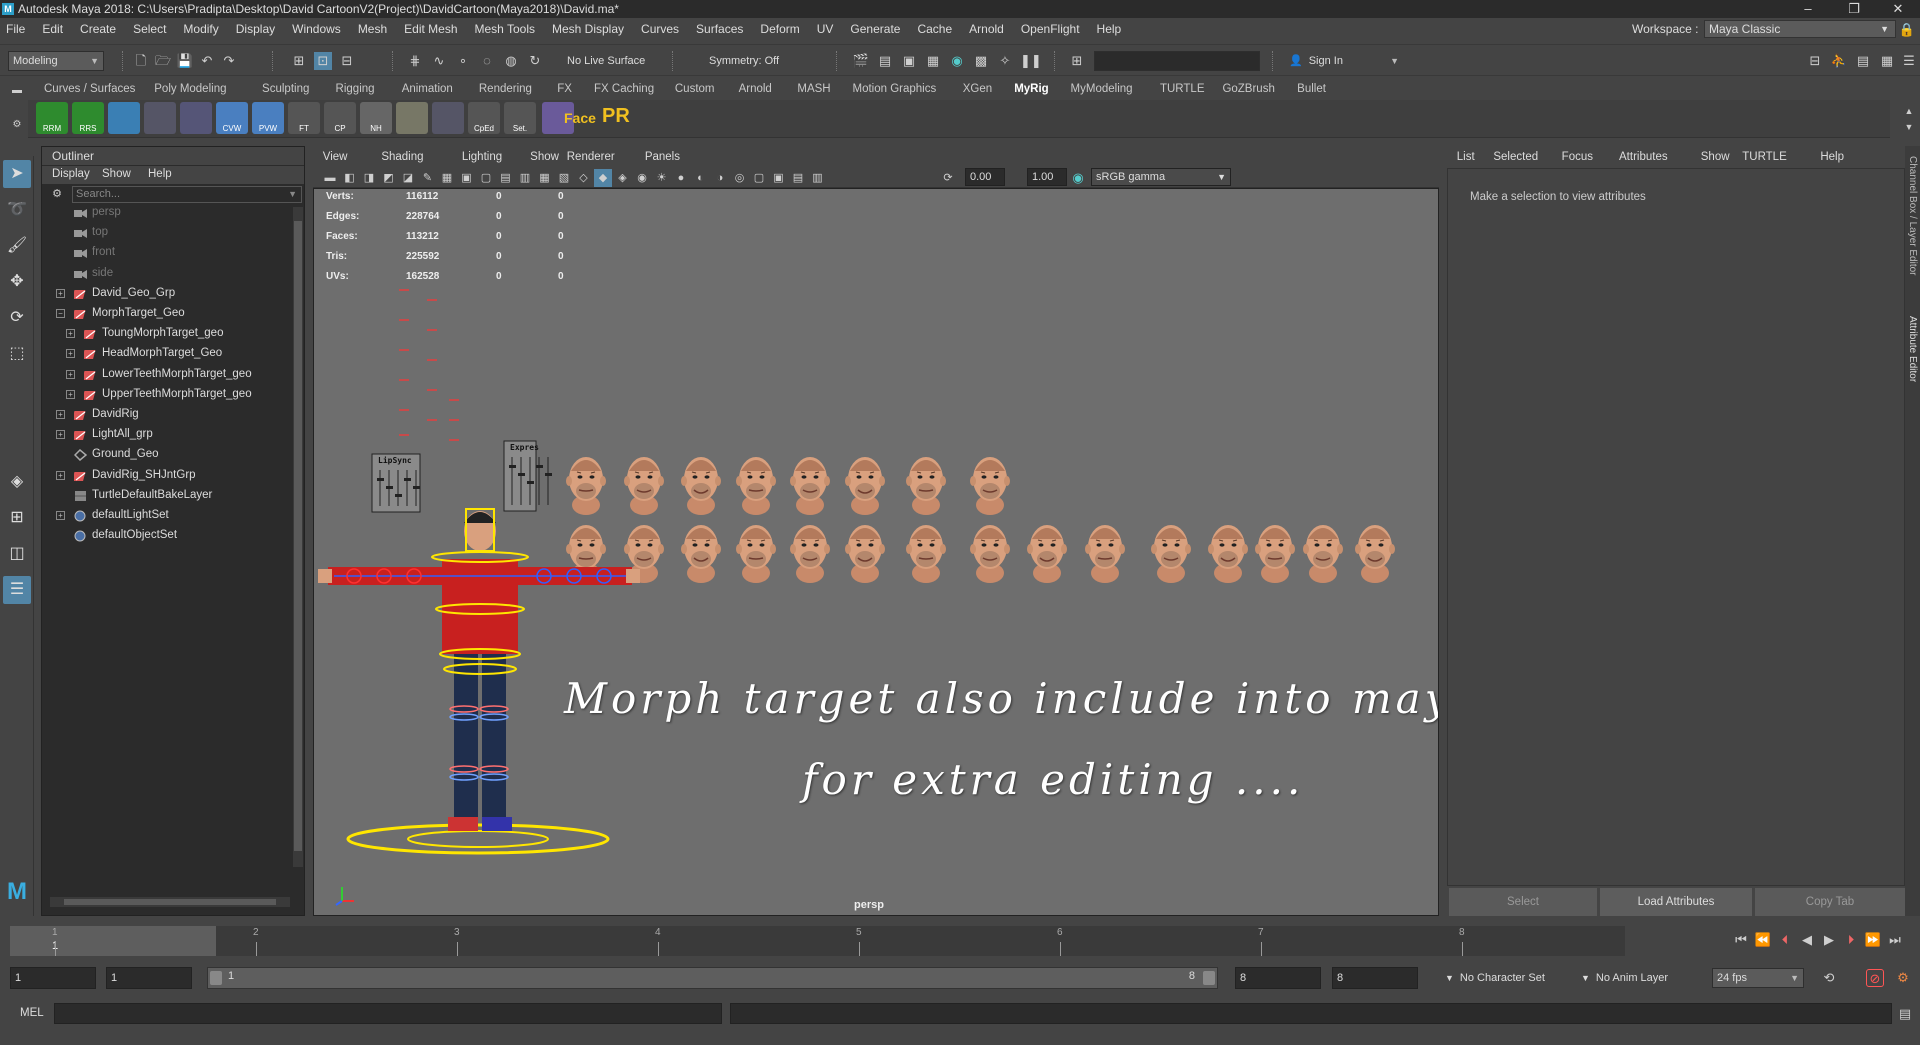  Describe the element at coordinates (525, 178) in the screenshot. I see `field-chart-icon: ▥` at that location.